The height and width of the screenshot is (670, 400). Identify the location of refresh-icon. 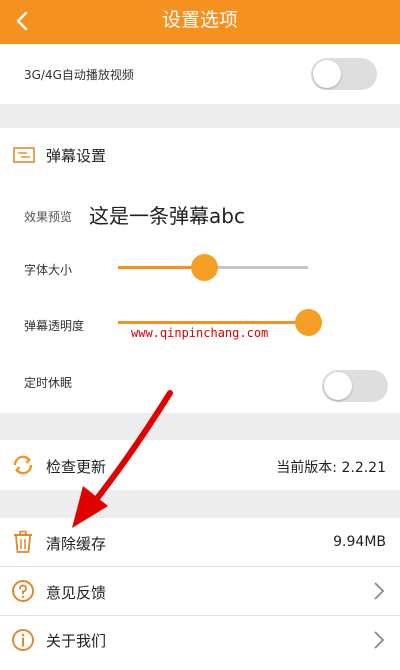
(23, 465).